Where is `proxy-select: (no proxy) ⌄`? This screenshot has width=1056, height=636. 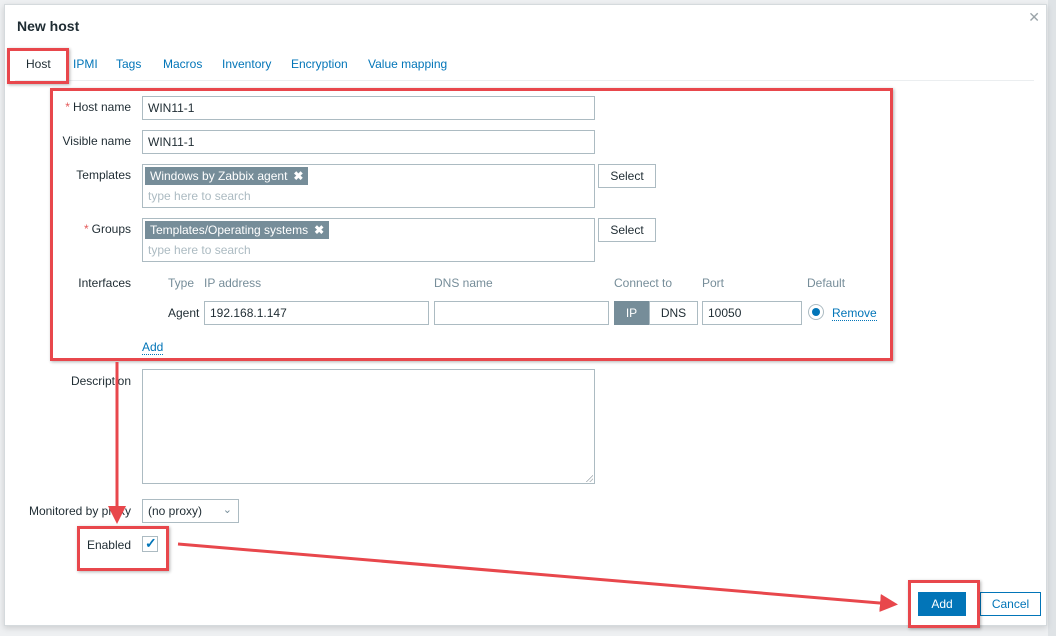 proxy-select: (no proxy) ⌄ is located at coordinates (190, 511).